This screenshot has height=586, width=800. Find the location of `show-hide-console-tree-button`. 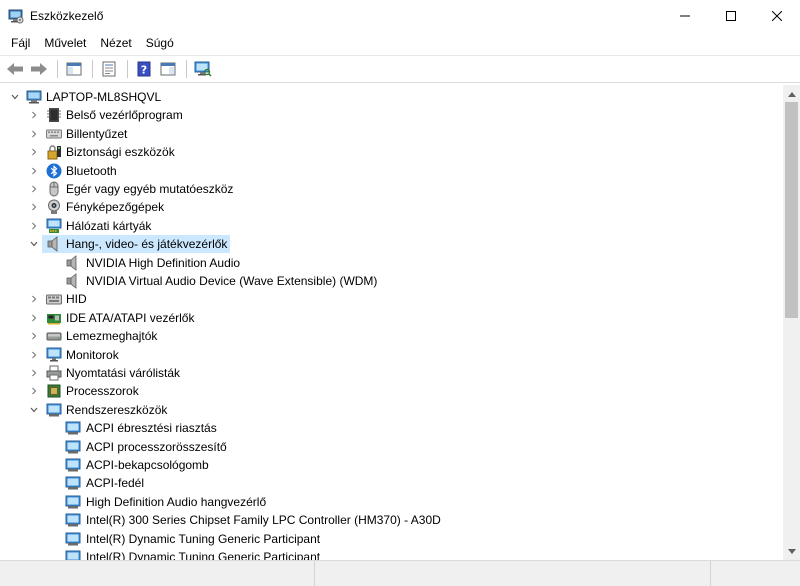

show-hide-console-tree-button is located at coordinates (74, 69).